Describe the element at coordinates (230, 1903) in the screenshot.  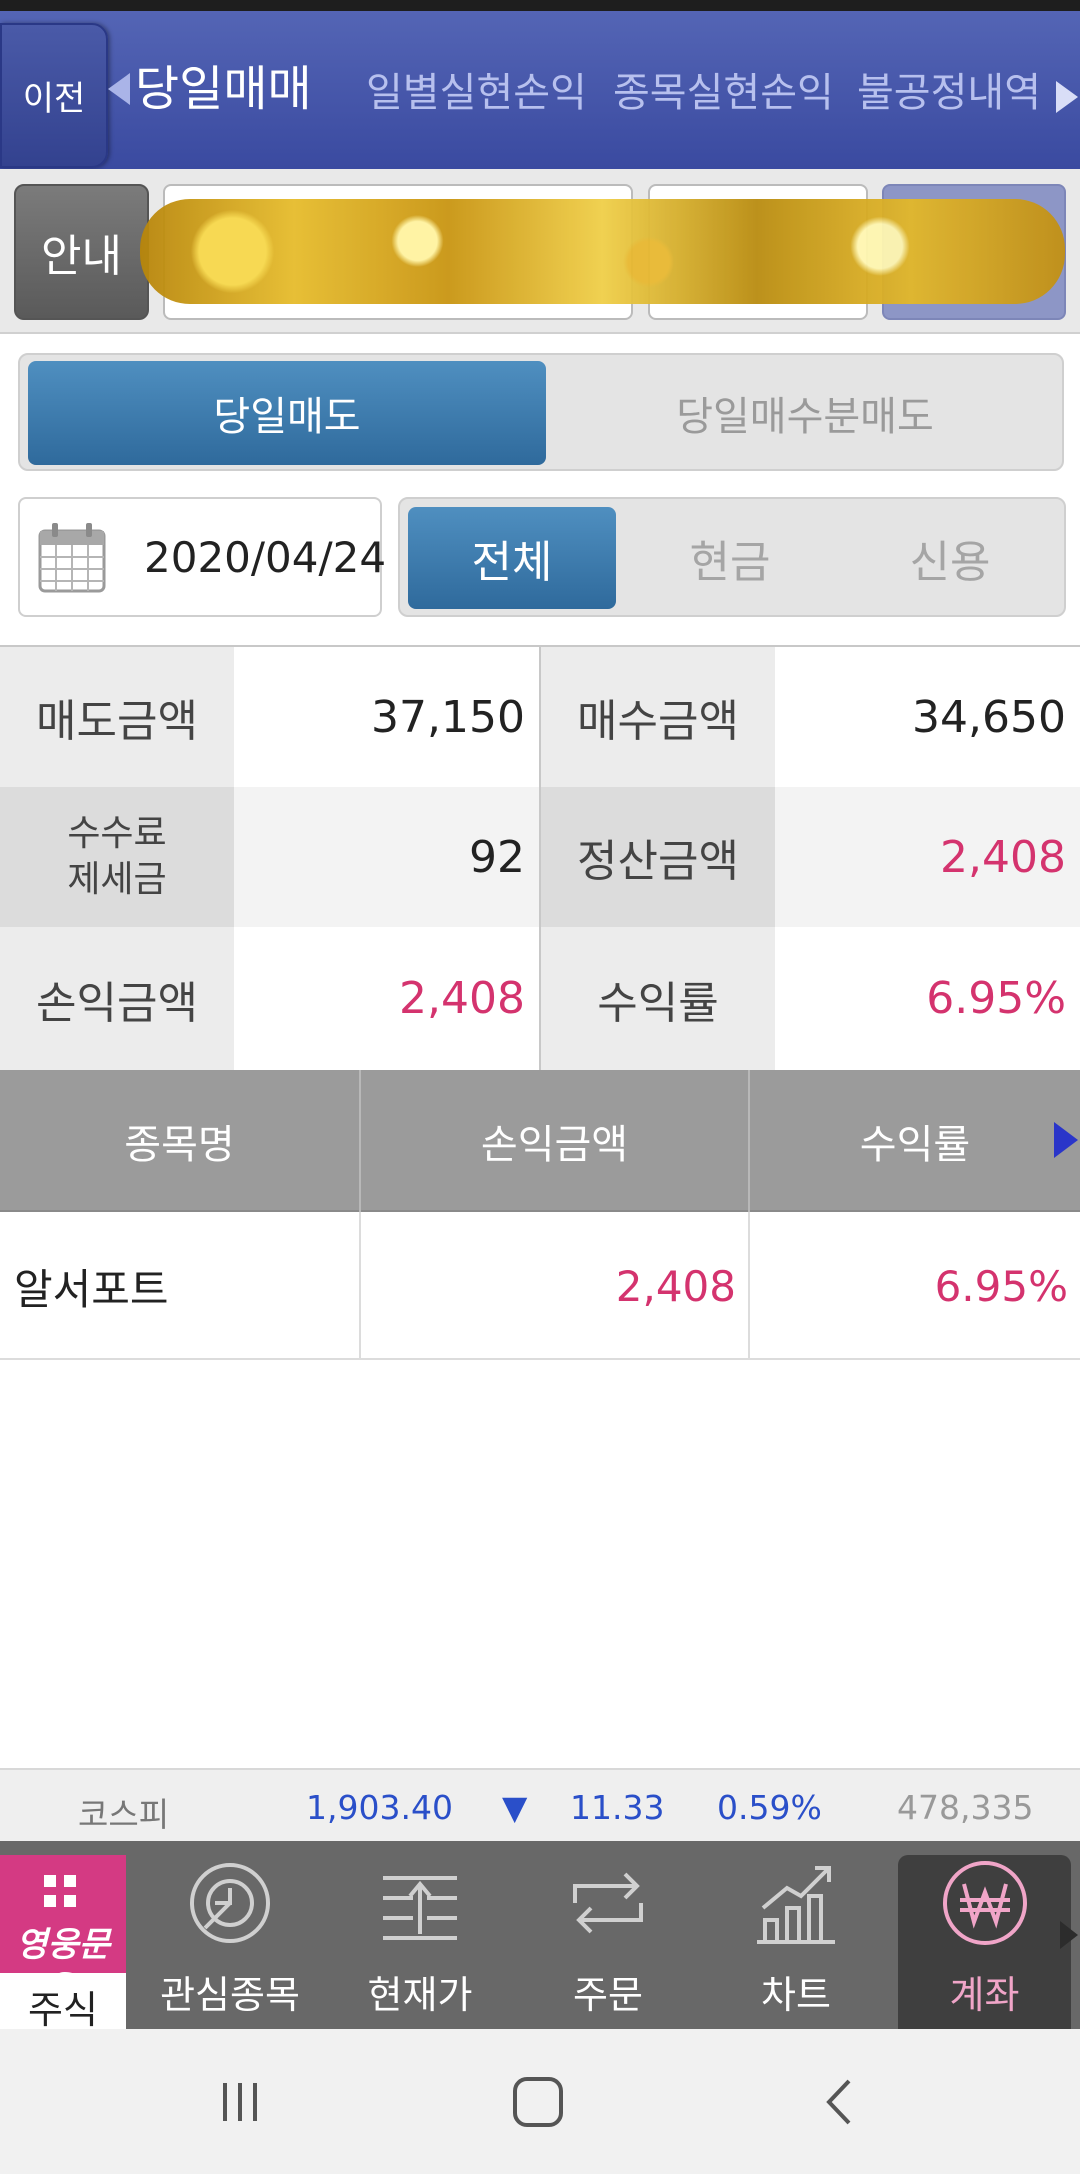
I see `watchlist-icon` at that location.